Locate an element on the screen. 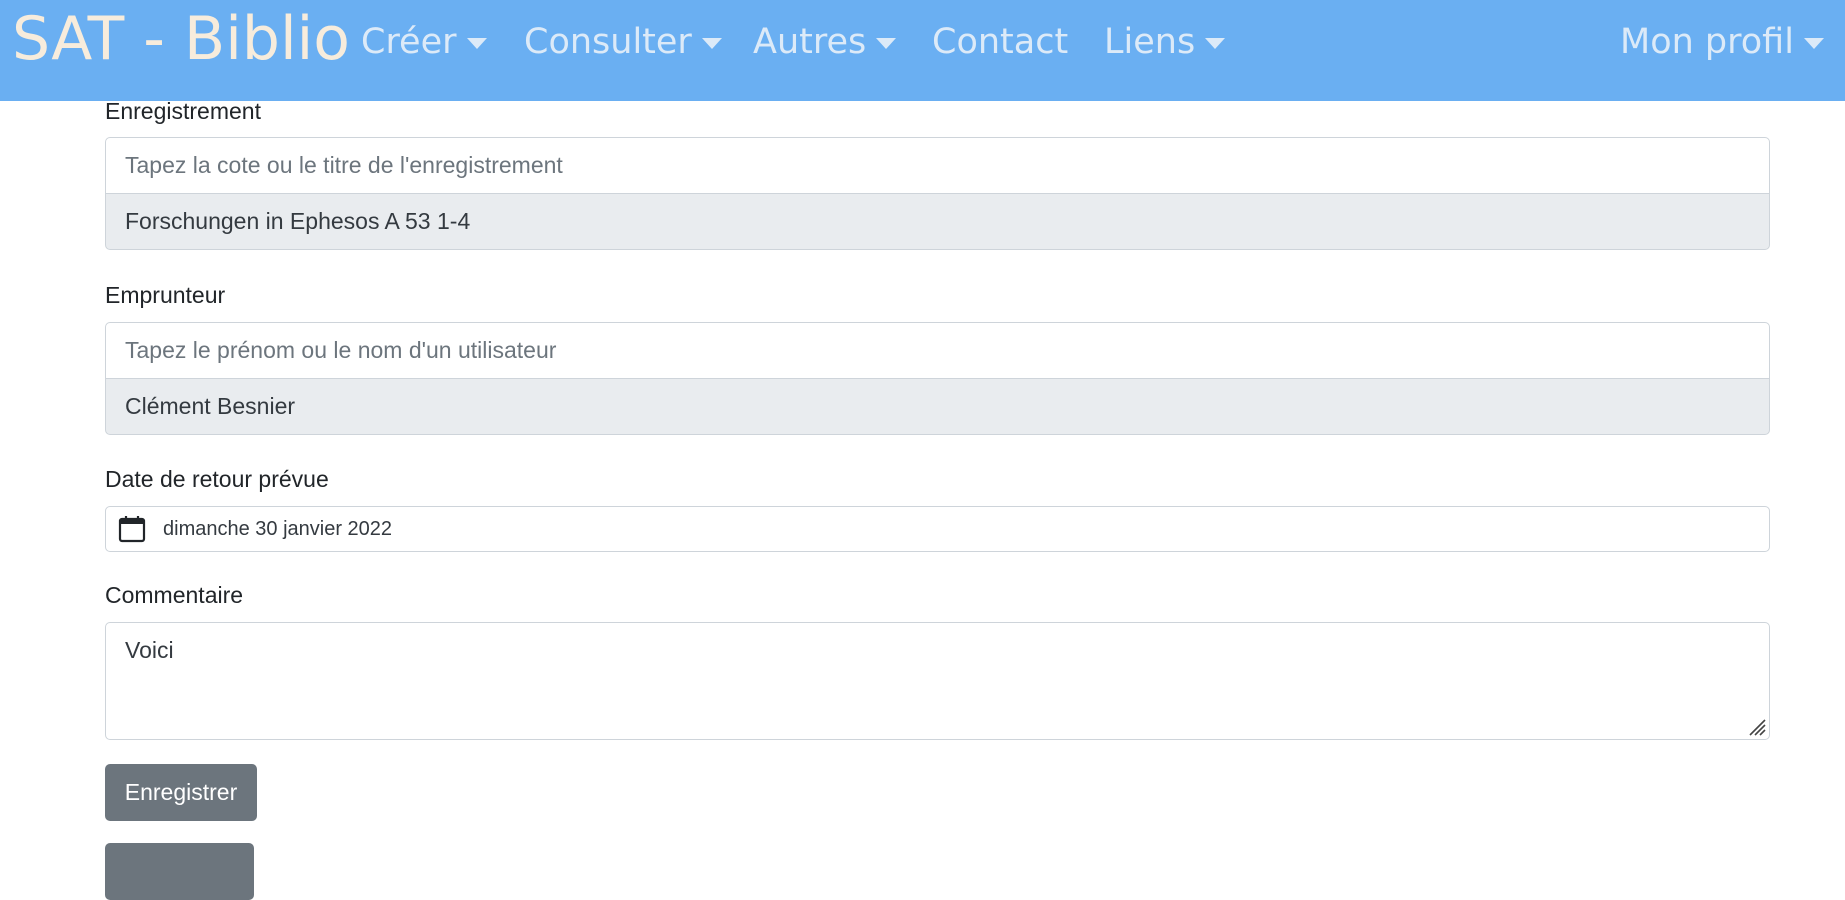  emprunteur-search-input is located at coordinates (937, 350).